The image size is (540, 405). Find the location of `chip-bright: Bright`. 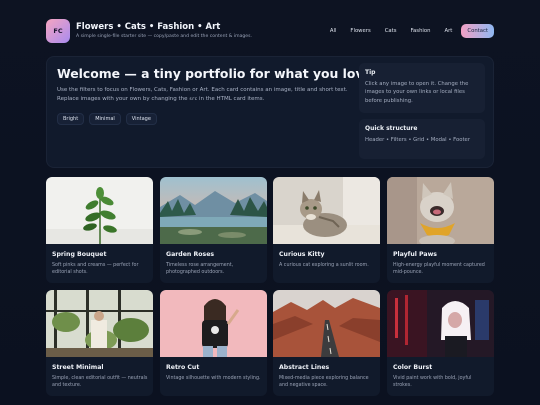

chip-bright: Bright is located at coordinates (71, 119).